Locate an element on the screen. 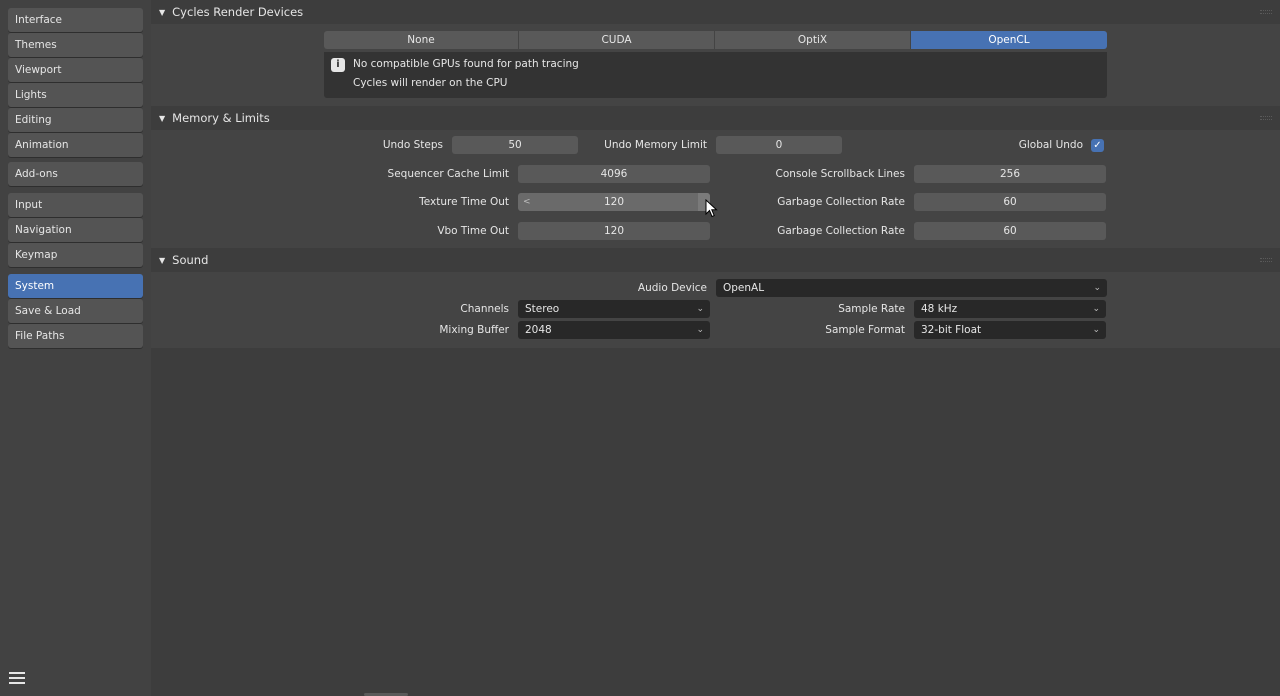 This screenshot has height=696, width=1280. texture-time-out-label: Texture Time Out is located at coordinates (464, 202).